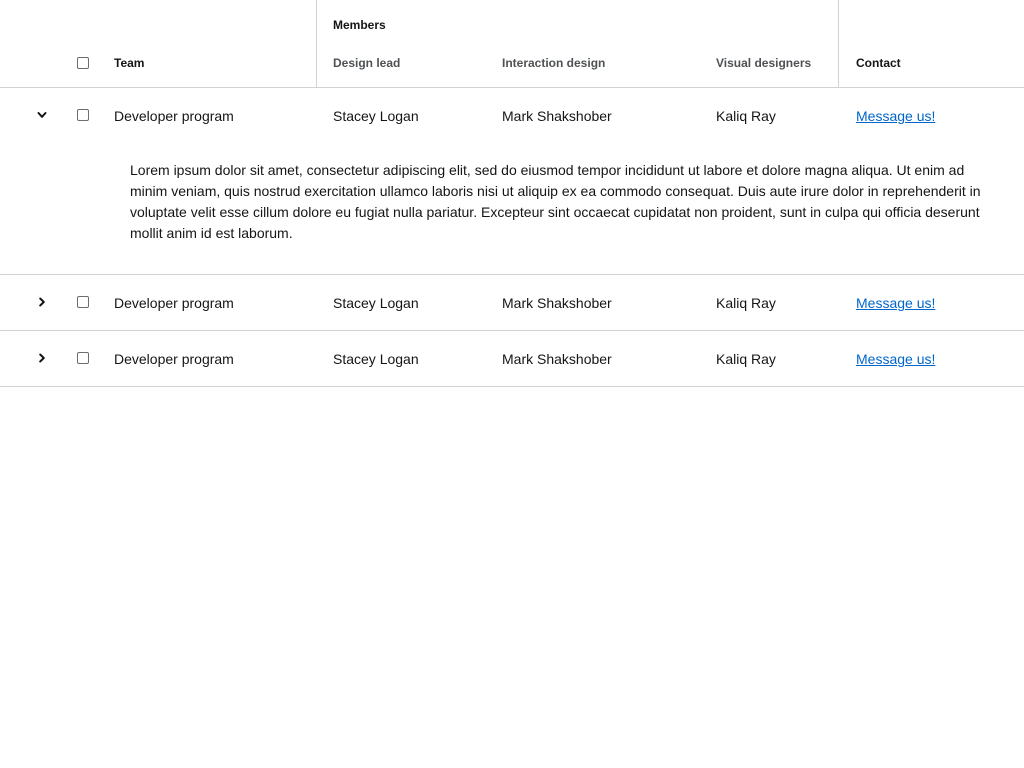  I want to click on chevron-down-icon, so click(42, 115).